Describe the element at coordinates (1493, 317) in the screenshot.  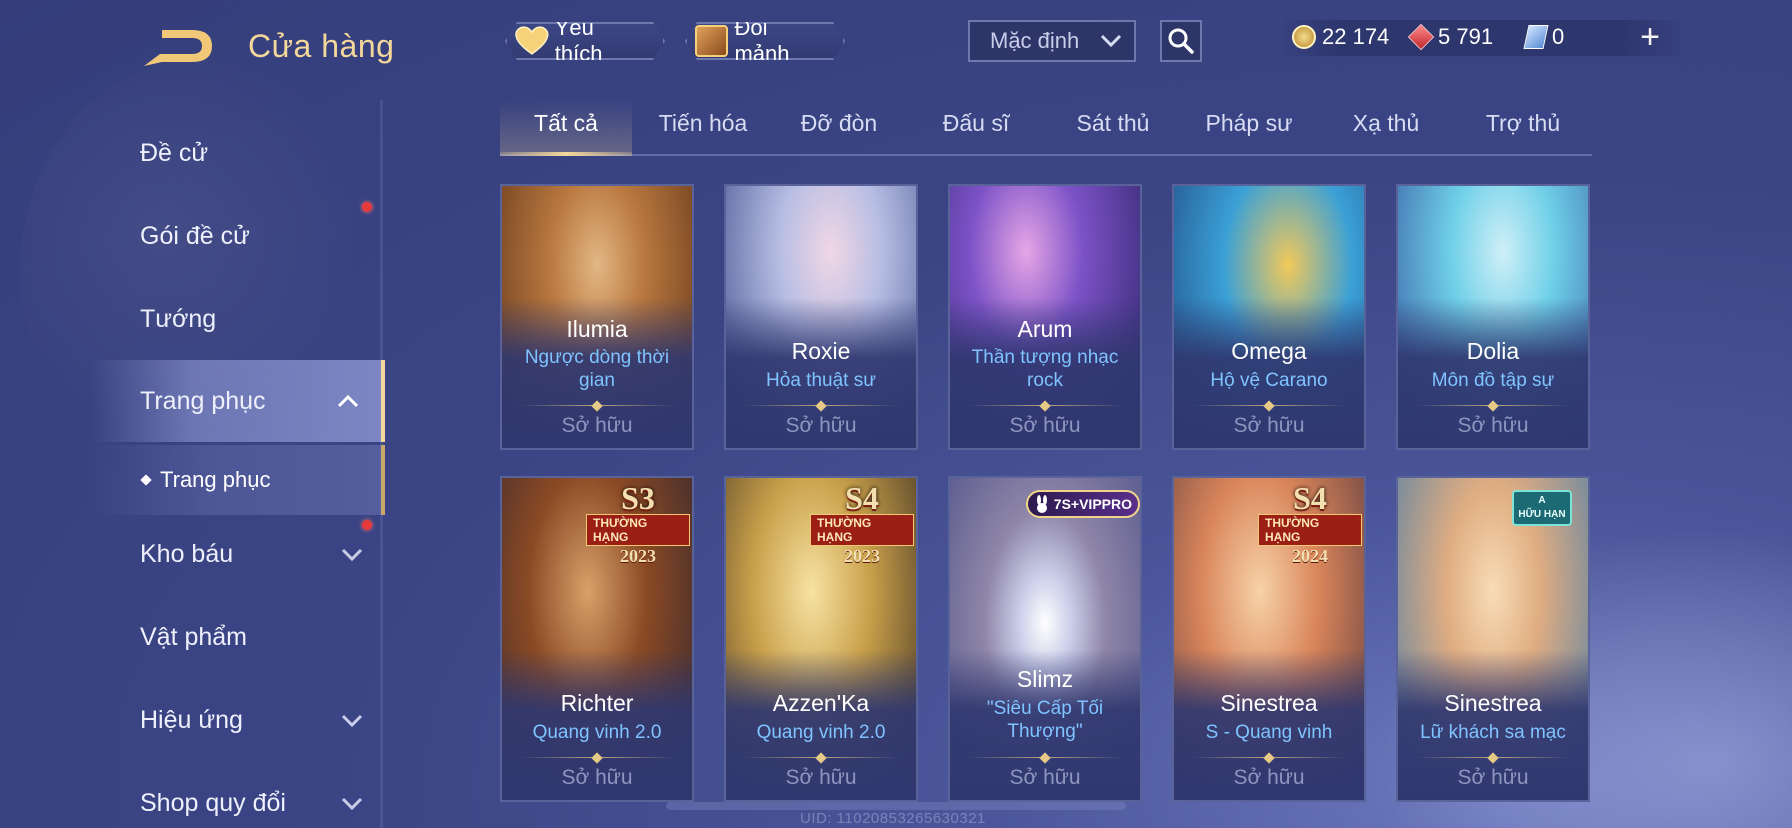
I see `skin-card: Dolia Môn đồ tập sự Sở hữu` at that location.